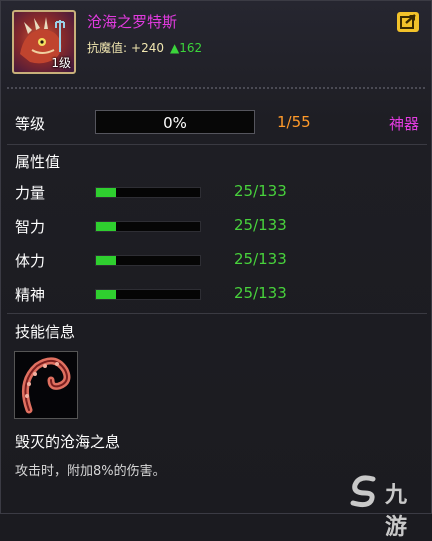 The image size is (432, 541). What do you see at coordinates (217, 88) in the screenshot?
I see `header-divider` at bounding box center [217, 88].